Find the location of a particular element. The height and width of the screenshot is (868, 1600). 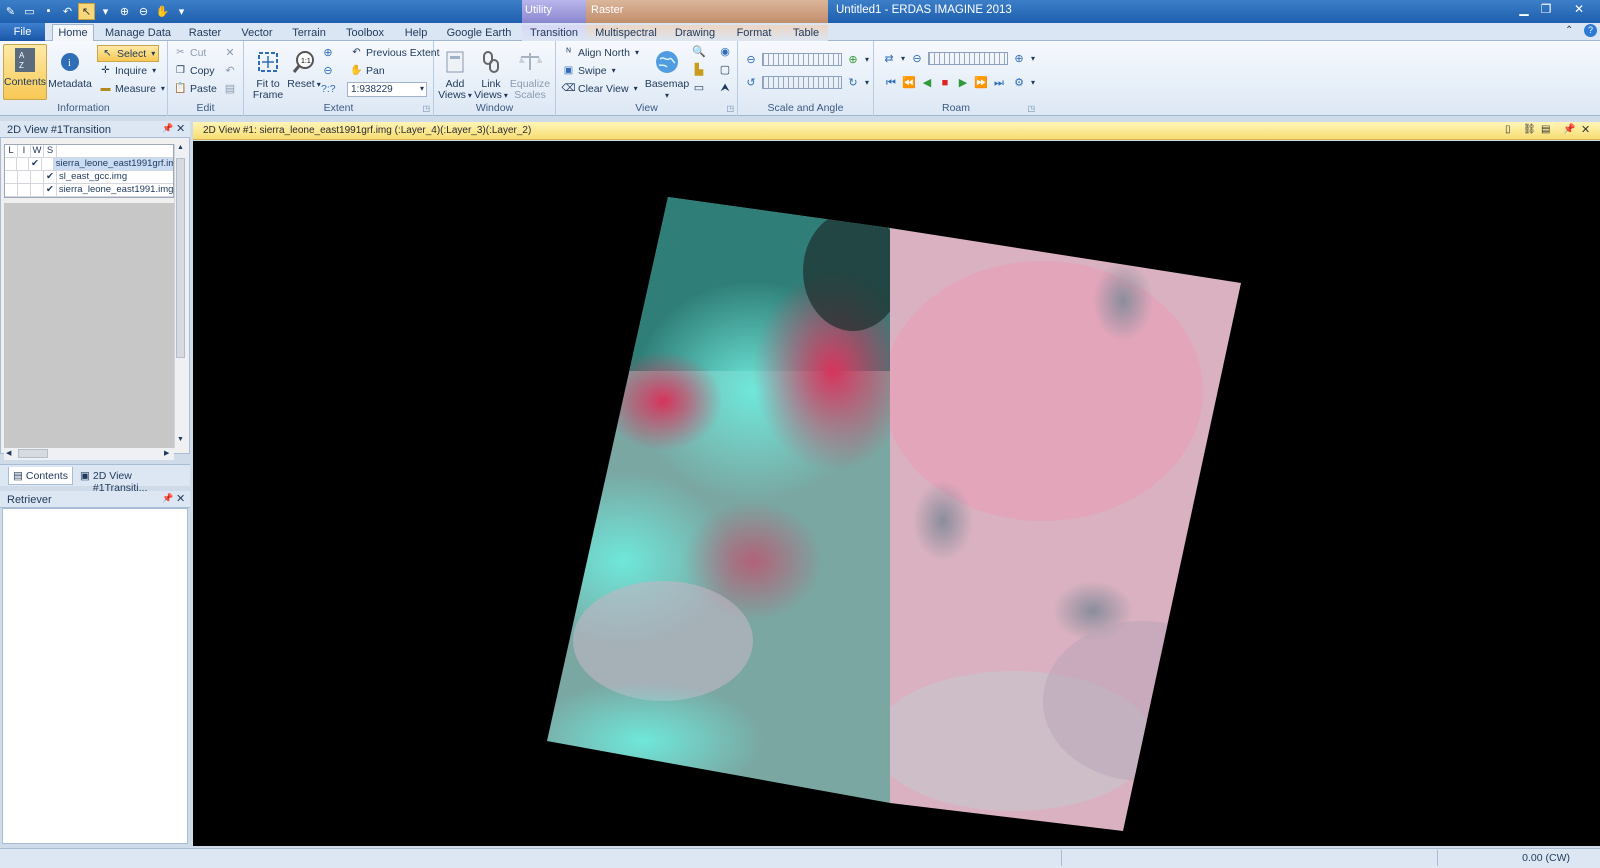

tab-vector: Vector is located at coordinates (257, 33).